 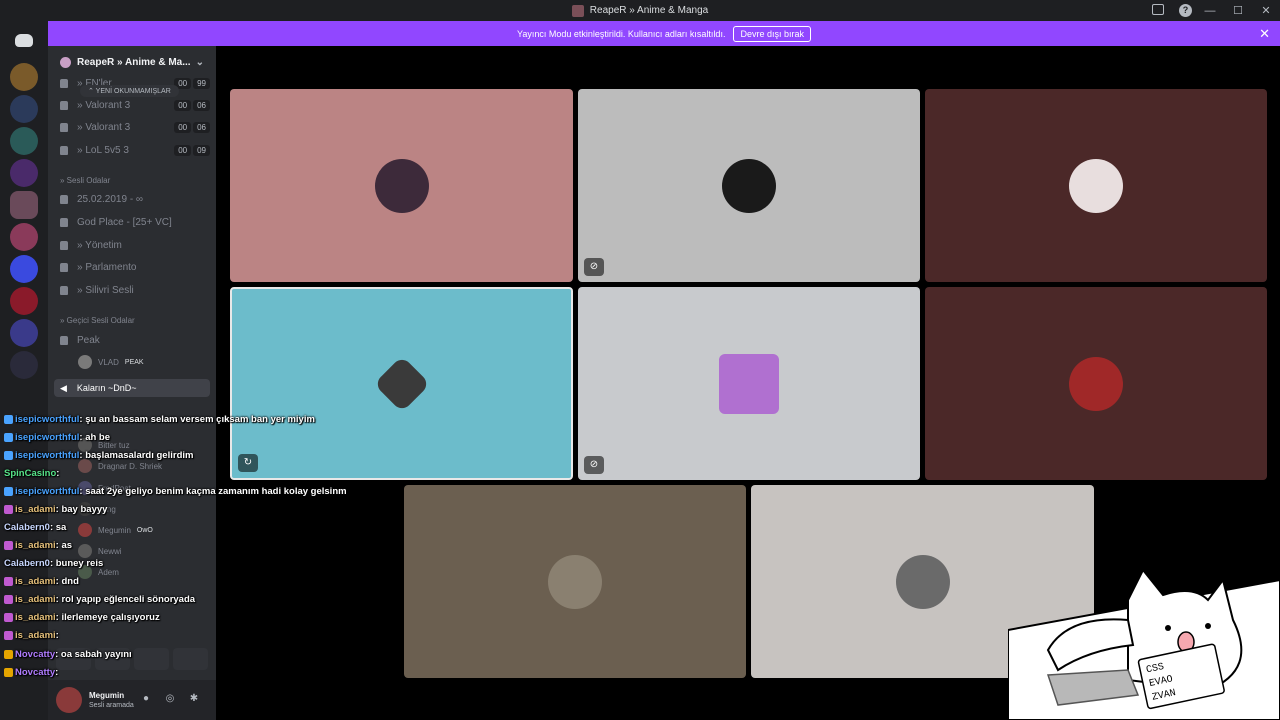 What do you see at coordinates (98, 572) in the screenshot?
I see `voice-user: Adem` at bounding box center [98, 572].